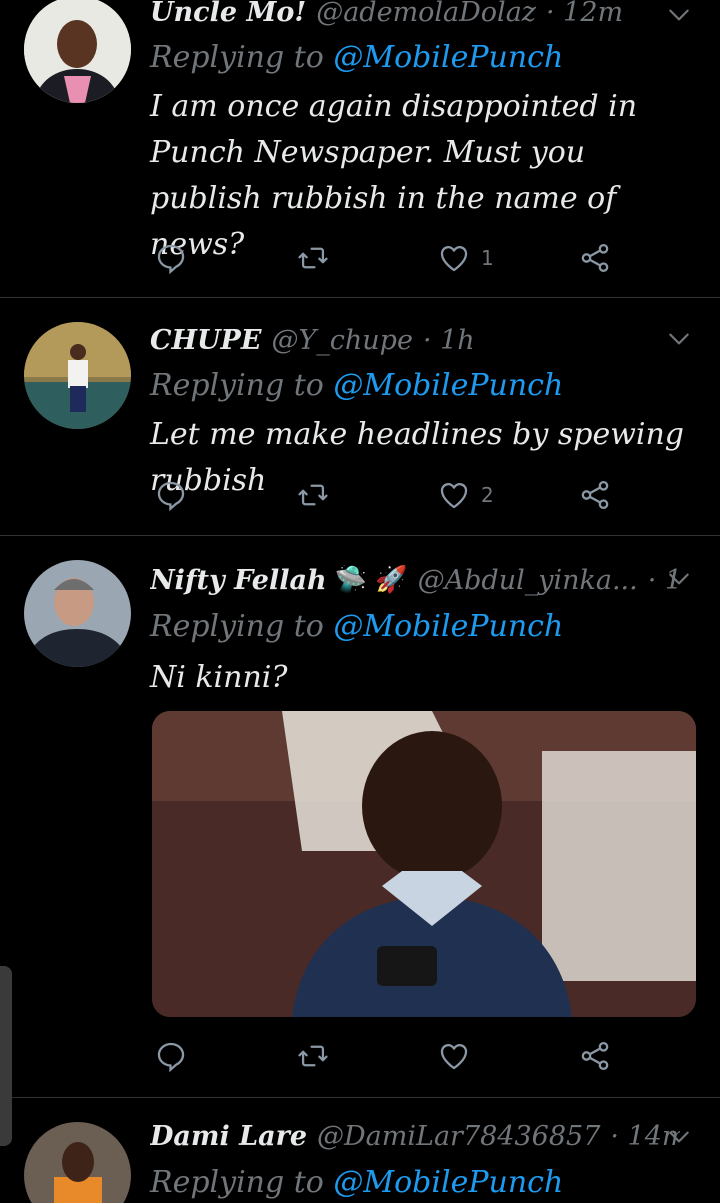 The width and height of the screenshot is (720, 1203). What do you see at coordinates (205, 340) in the screenshot?
I see `display-name: CHUPE` at bounding box center [205, 340].